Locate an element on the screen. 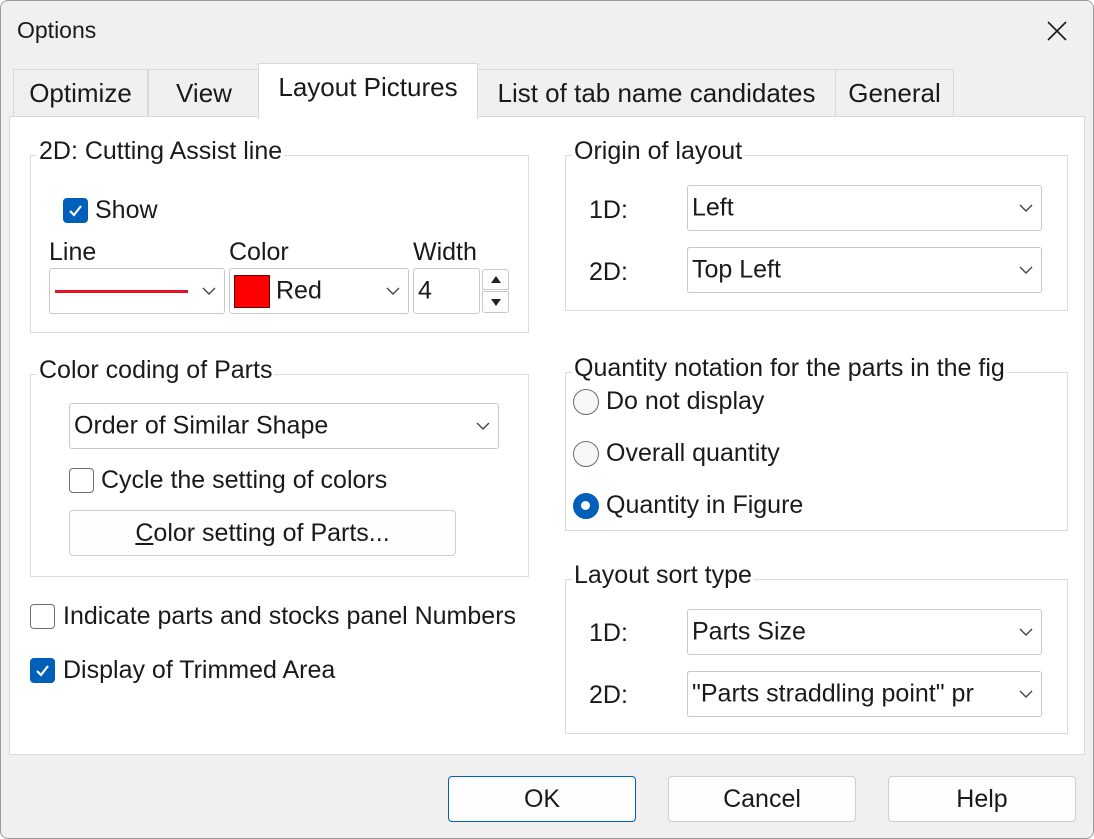 This screenshot has height=839, width=1094. line-preview is located at coordinates (121, 291).